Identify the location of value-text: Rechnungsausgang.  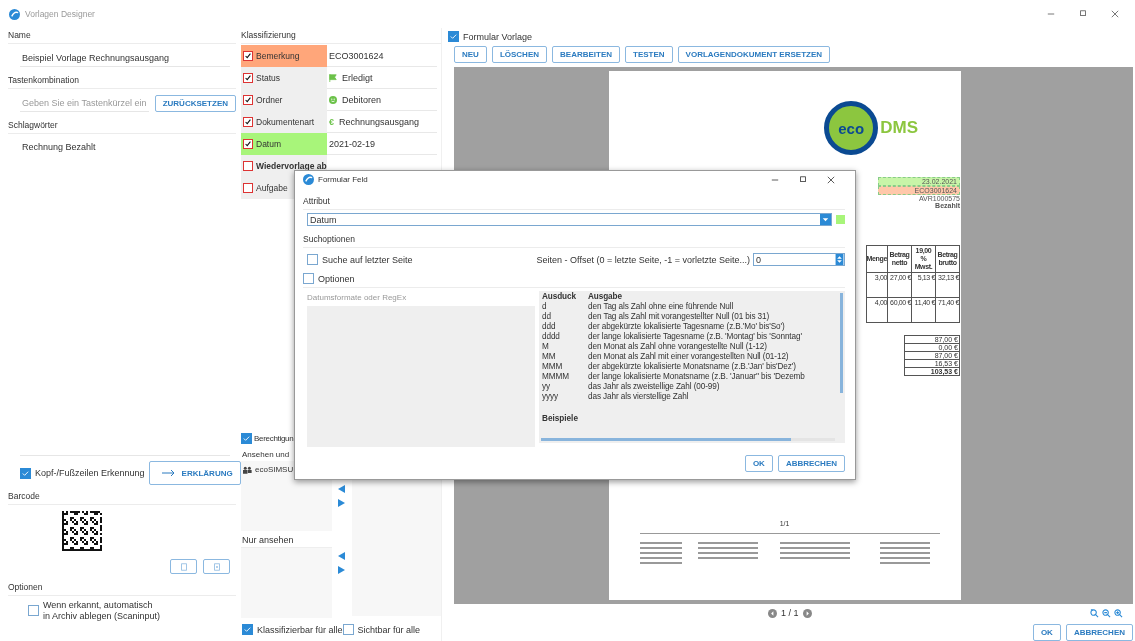
(379, 121).